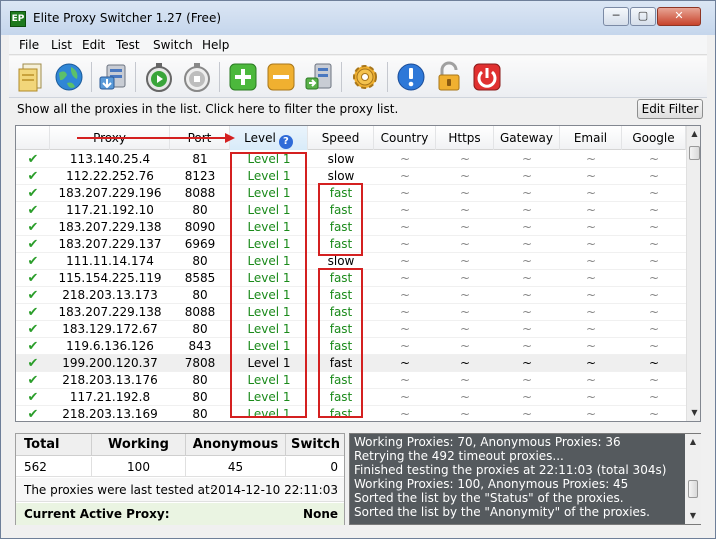 This screenshot has width=716, height=539. Describe the element at coordinates (200, 278) in the screenshot. I see `cell-port: 8585` at that location.